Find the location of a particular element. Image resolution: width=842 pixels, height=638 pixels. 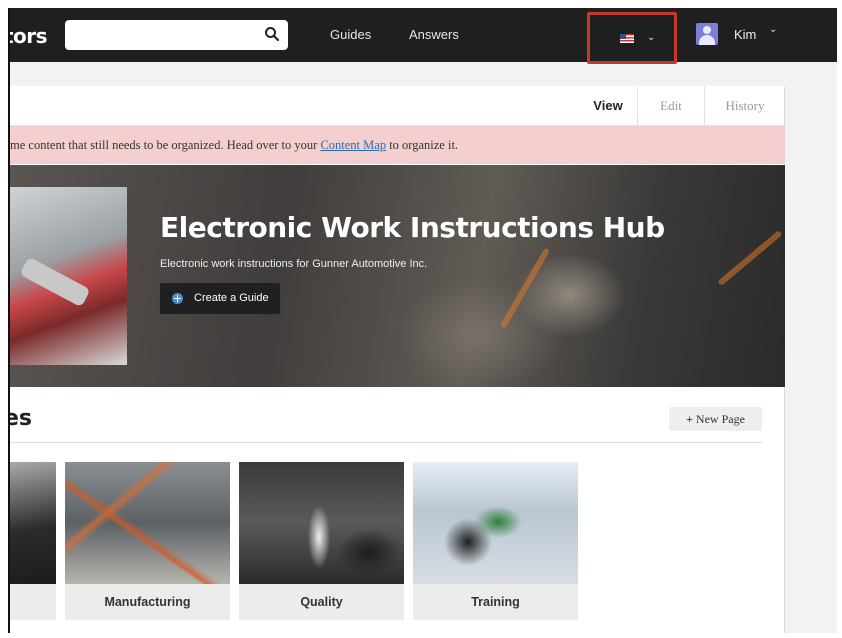

page-tile-image is located at coordinates (33, 523).